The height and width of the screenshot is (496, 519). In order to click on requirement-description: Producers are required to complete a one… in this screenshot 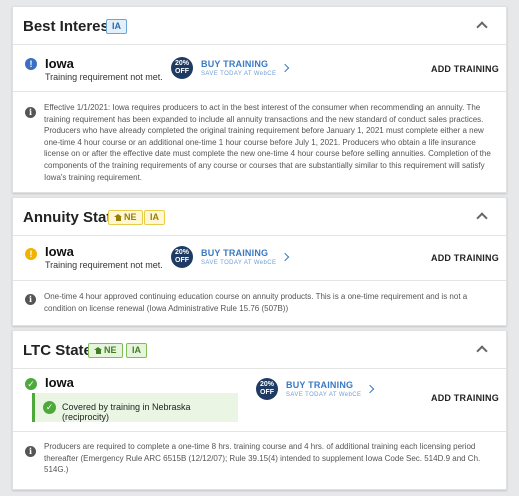, I will do `click(262, 458)`.